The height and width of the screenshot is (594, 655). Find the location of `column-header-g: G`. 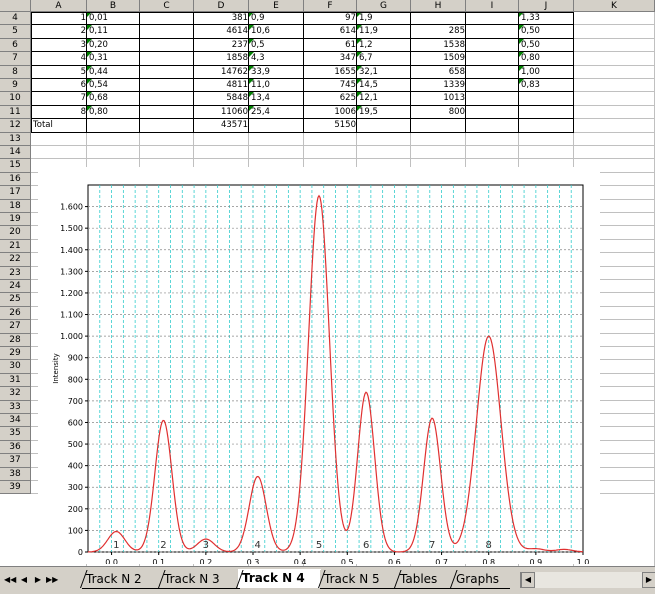

column-header-g: G is located at coordinates (384, 6).